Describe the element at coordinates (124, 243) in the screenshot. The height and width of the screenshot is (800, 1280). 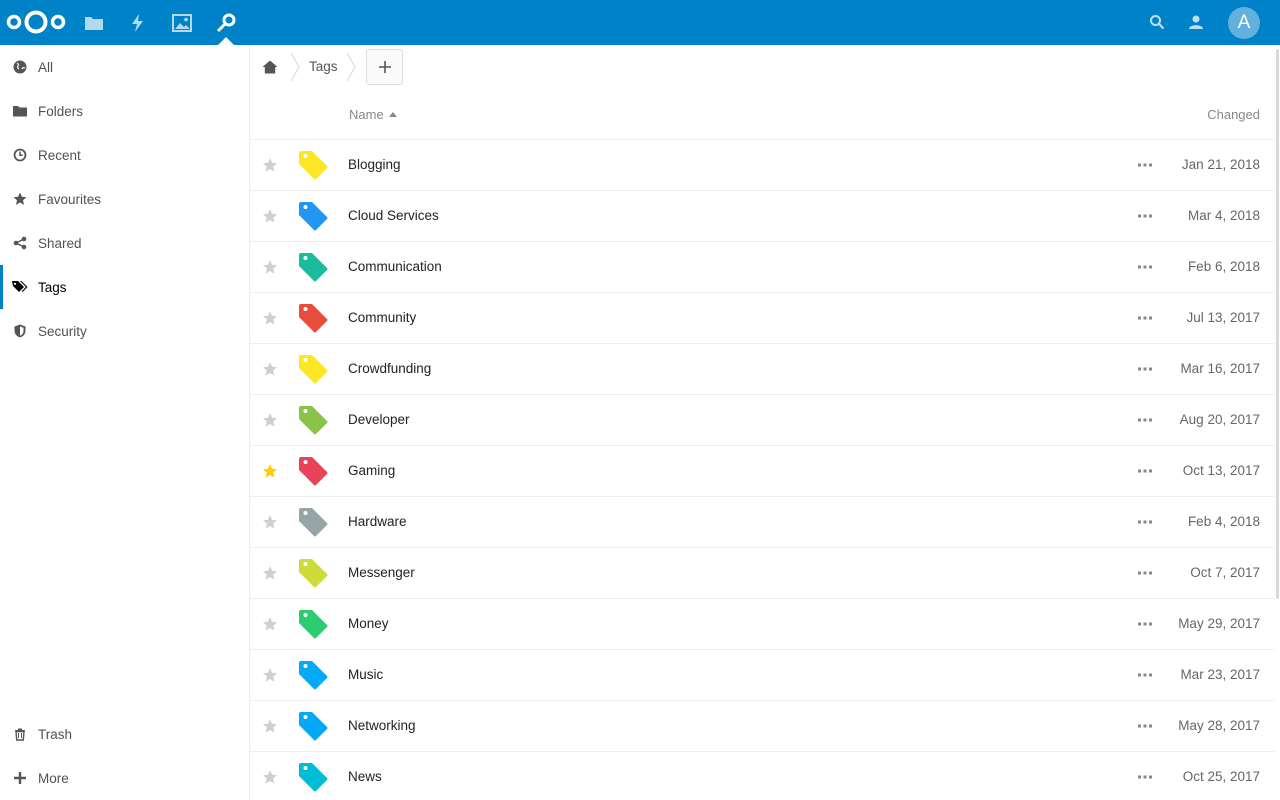
I see `sidebar-item-shared: Shared` at that location.